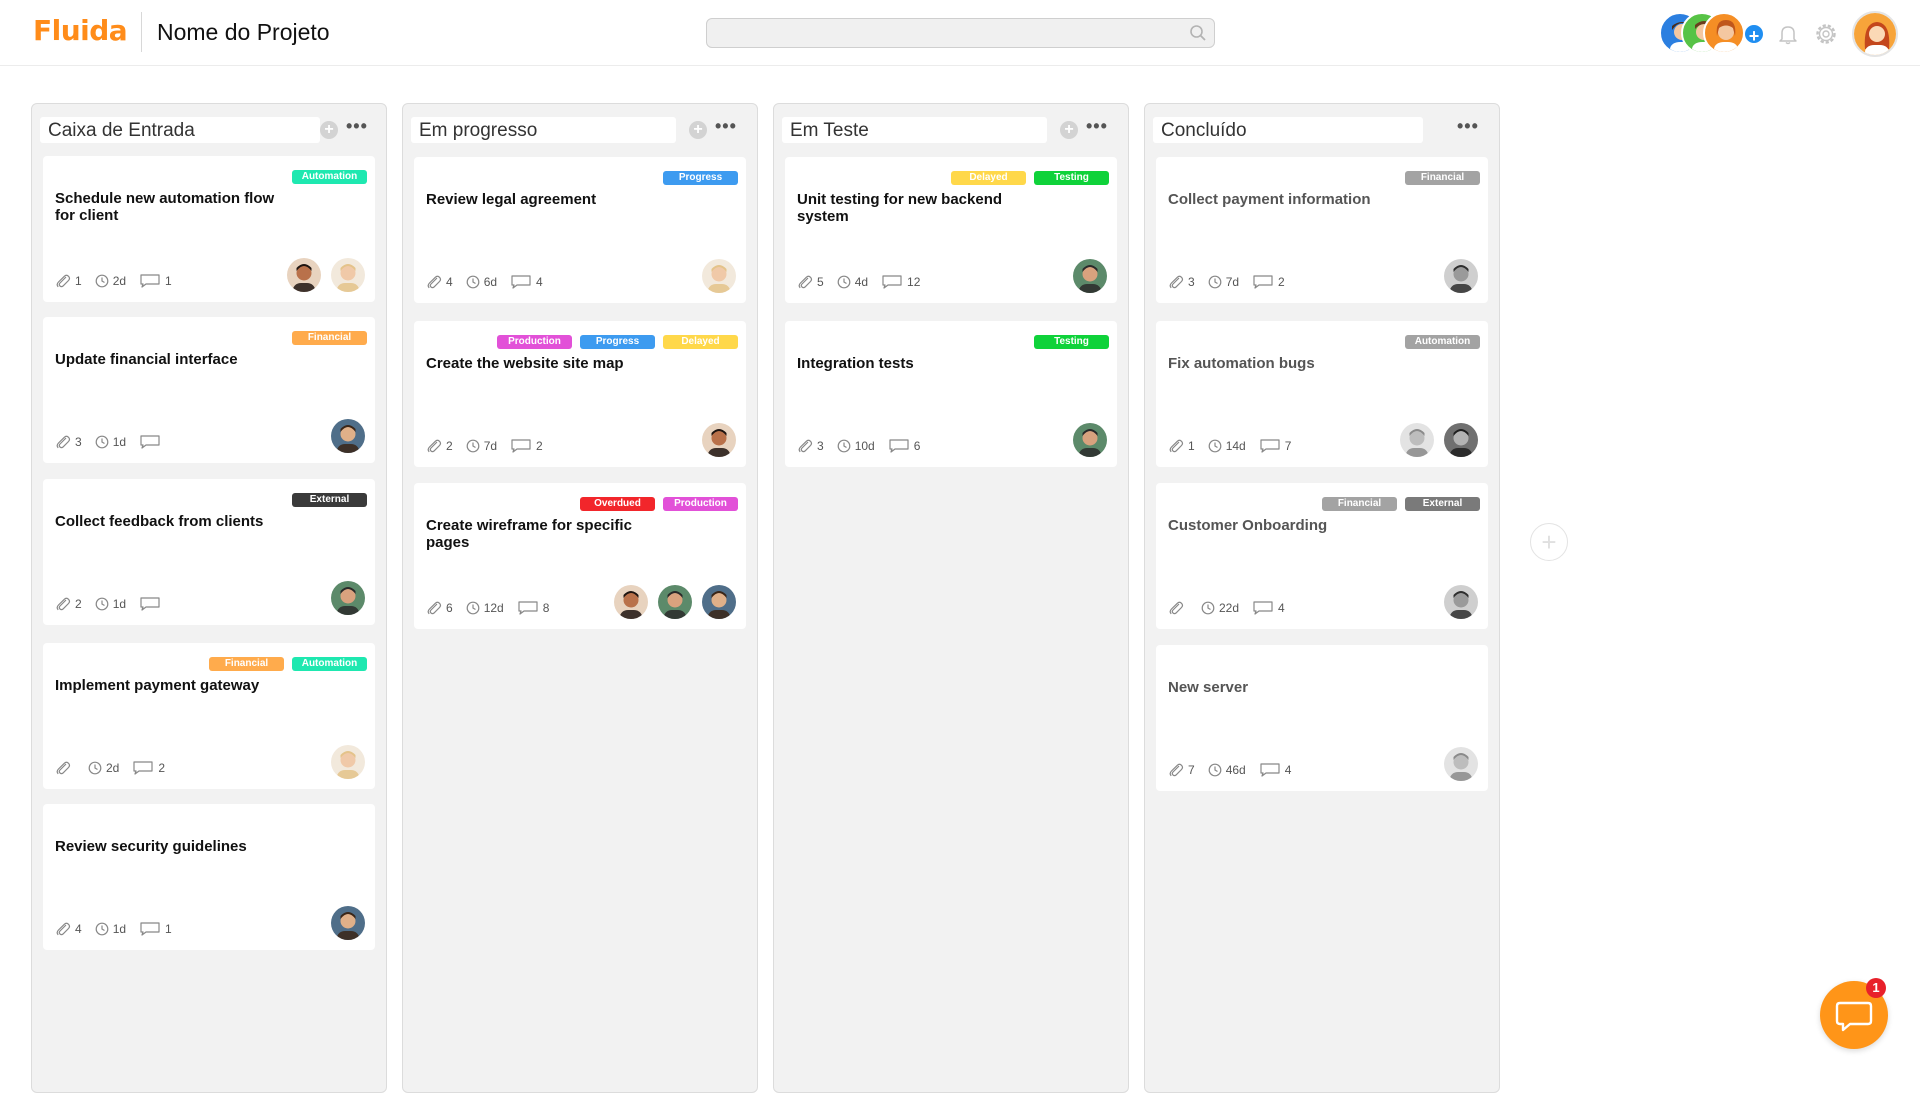 This screenshot has height=1093, width=1920. Describe the element at coordinates (1724, 33) in the screenshot. I see `team-member-avatar` at that location.